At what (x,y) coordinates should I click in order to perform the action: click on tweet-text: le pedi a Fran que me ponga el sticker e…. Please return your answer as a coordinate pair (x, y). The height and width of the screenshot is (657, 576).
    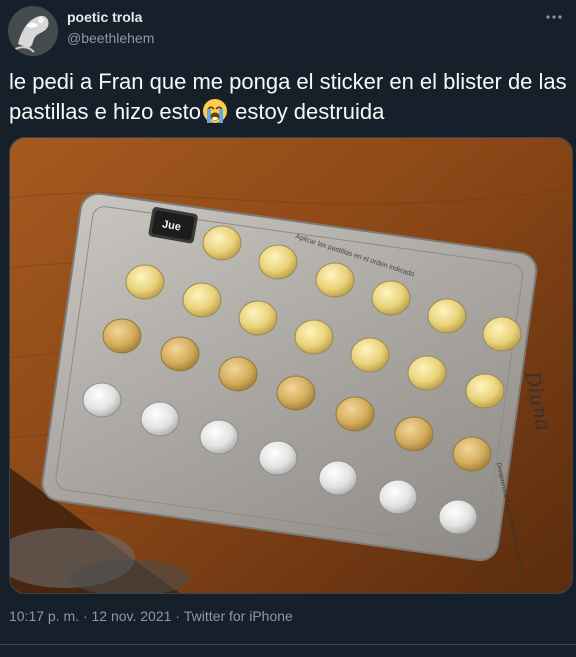
    Looking at the image, I should click on (289, 97).